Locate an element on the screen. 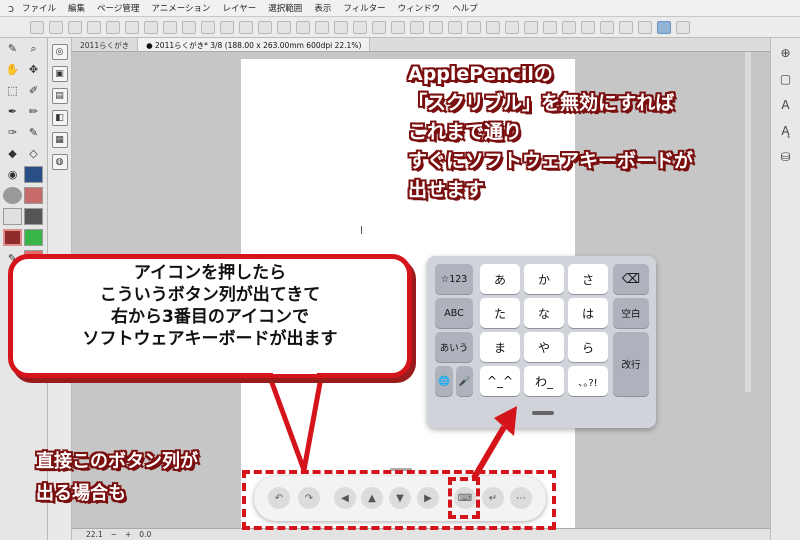 This screenshot has height=540, width=800. key-emoticon: ^_^ is located at coordinates (500, 381).